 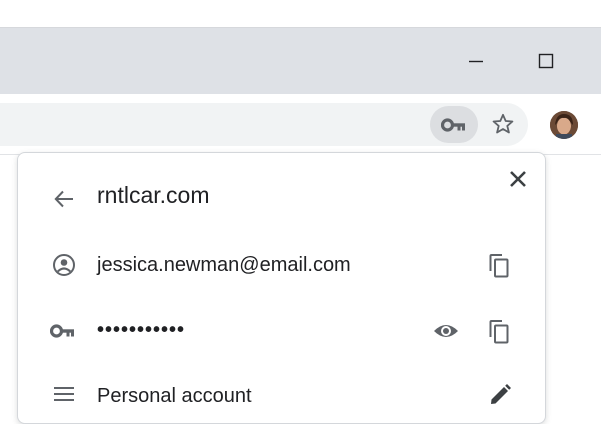 I want to click on show-password-button, so click(x=446, y=331).